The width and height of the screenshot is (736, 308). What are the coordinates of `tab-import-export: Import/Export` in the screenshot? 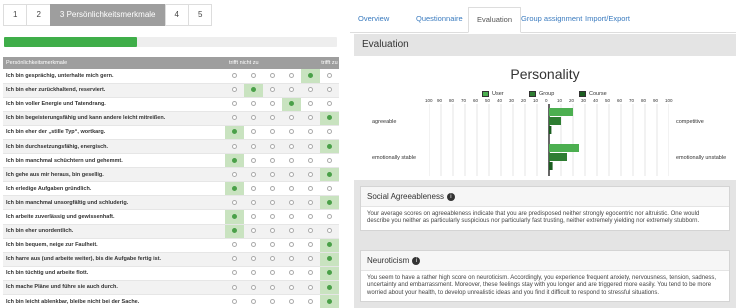 It's located at (607, 20).